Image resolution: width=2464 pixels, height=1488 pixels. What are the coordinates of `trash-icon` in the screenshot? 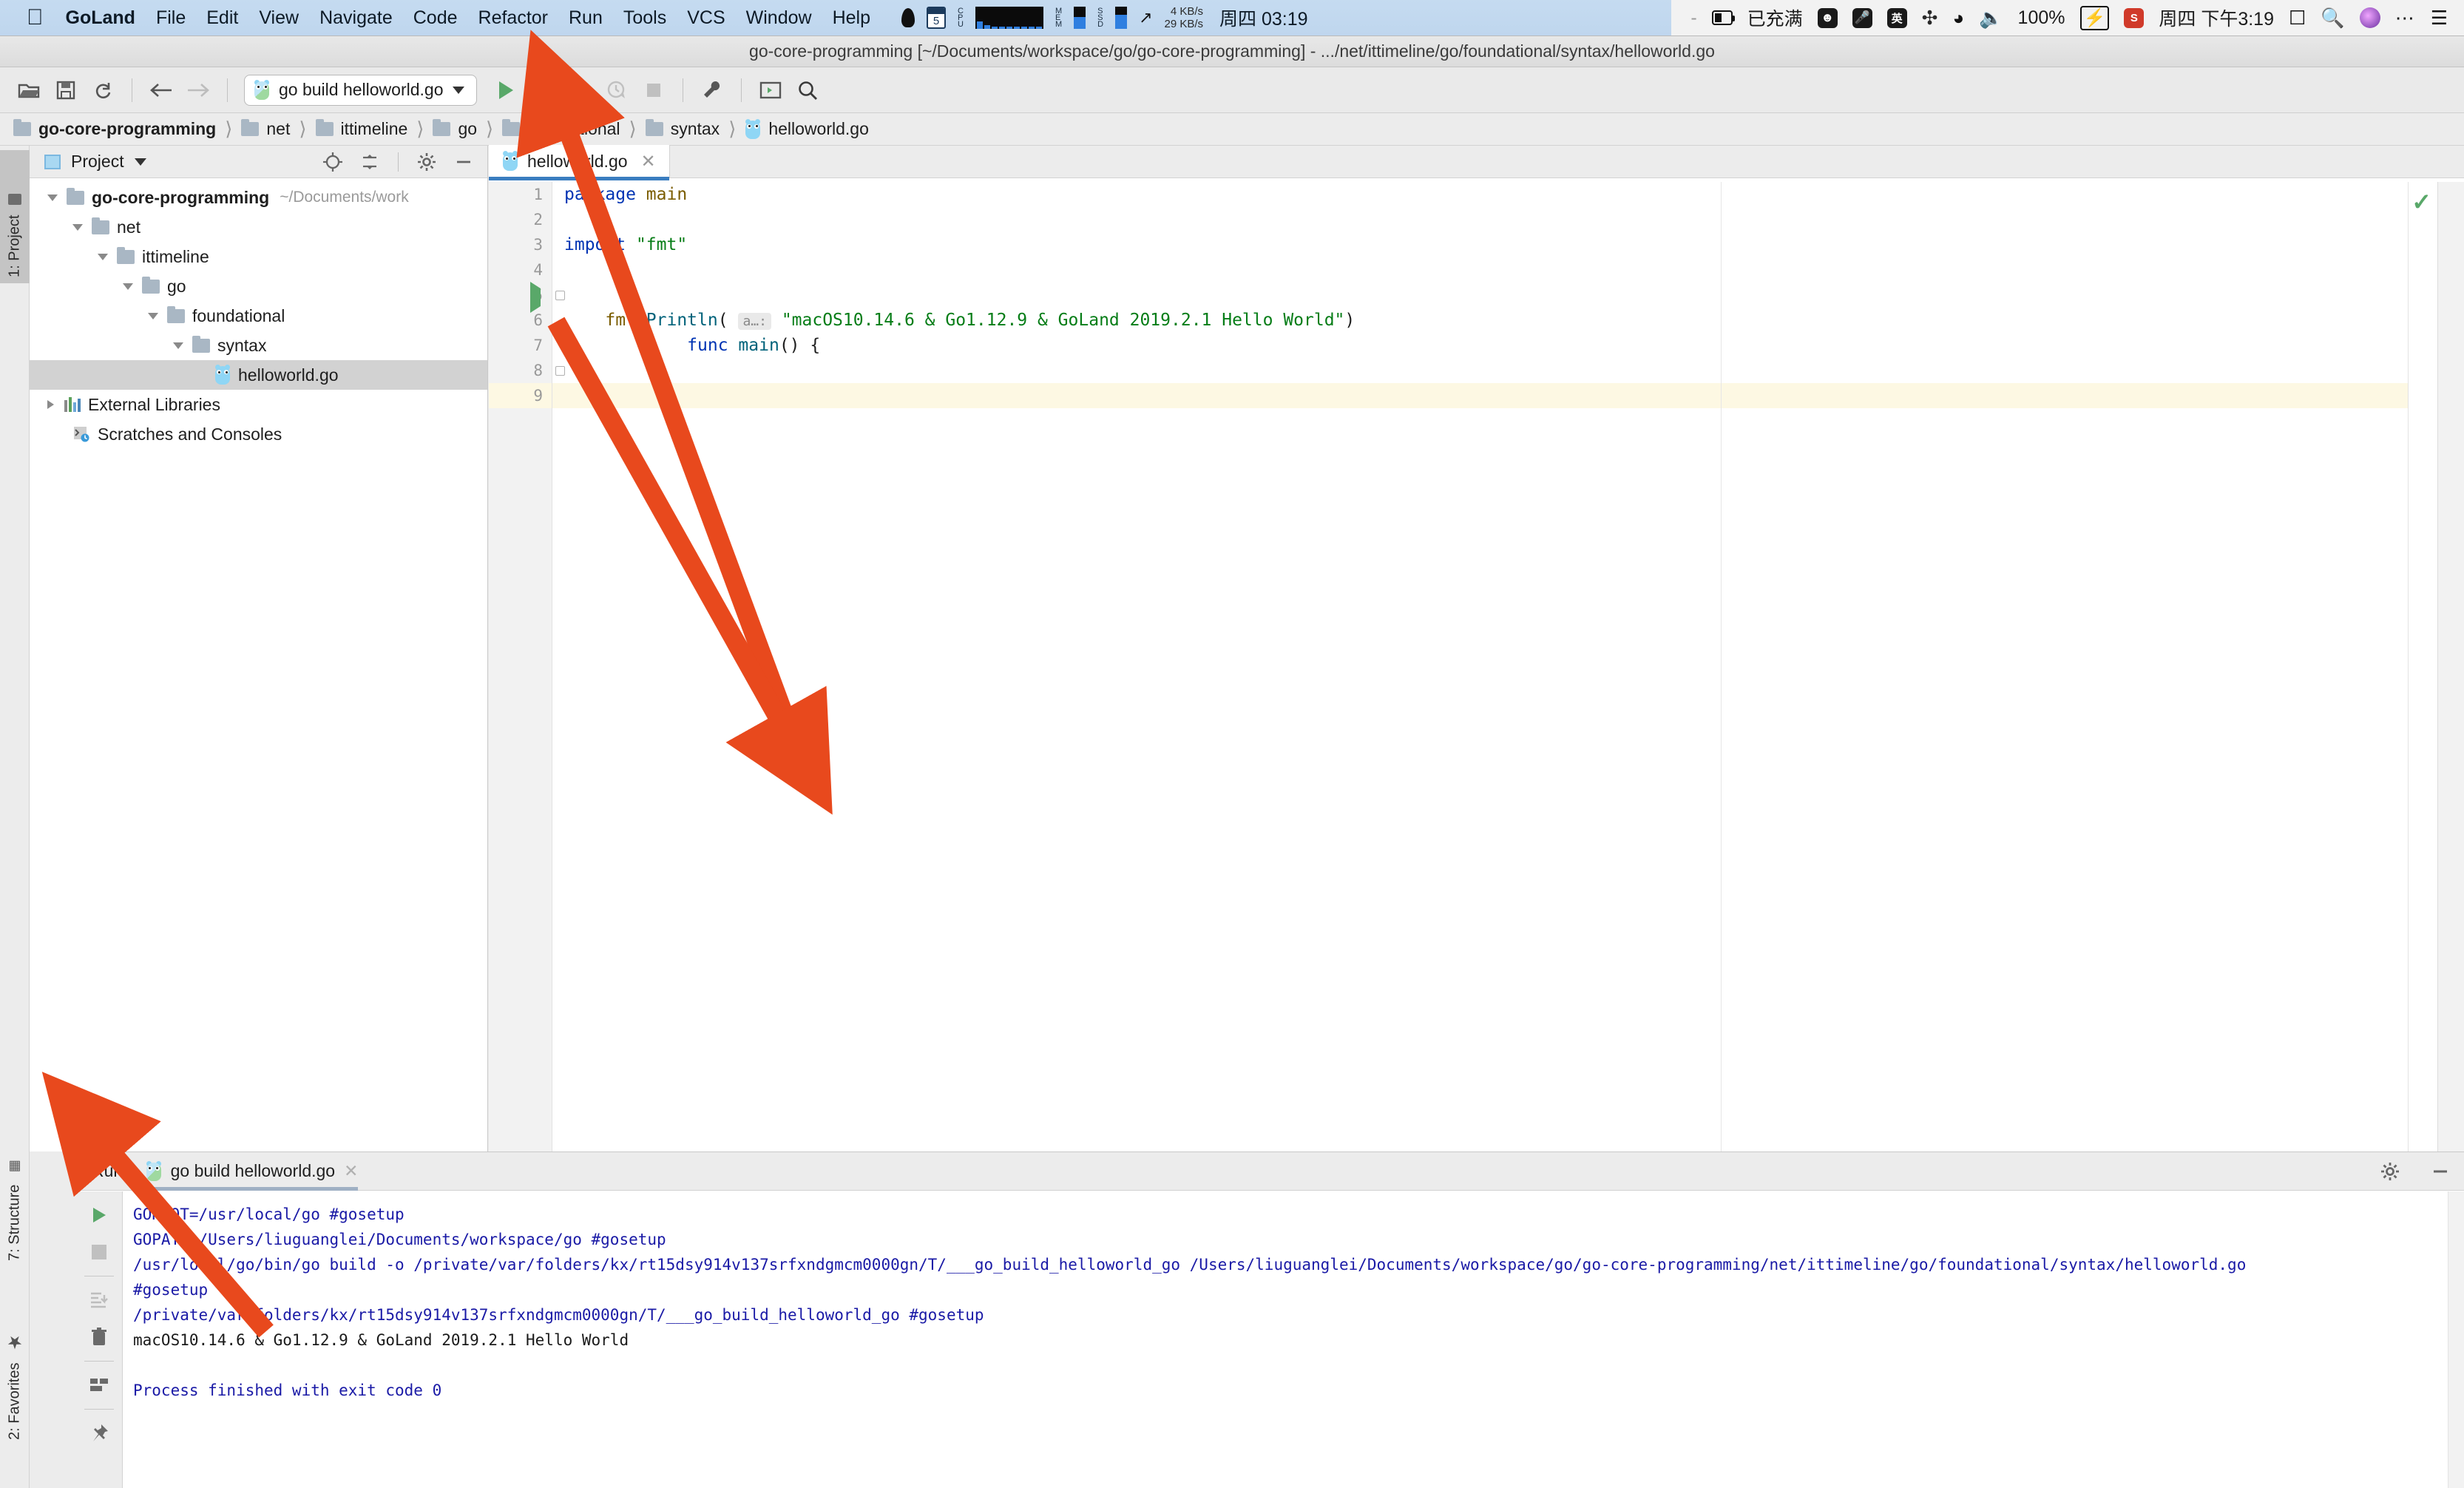 It's located at (99, 1337).